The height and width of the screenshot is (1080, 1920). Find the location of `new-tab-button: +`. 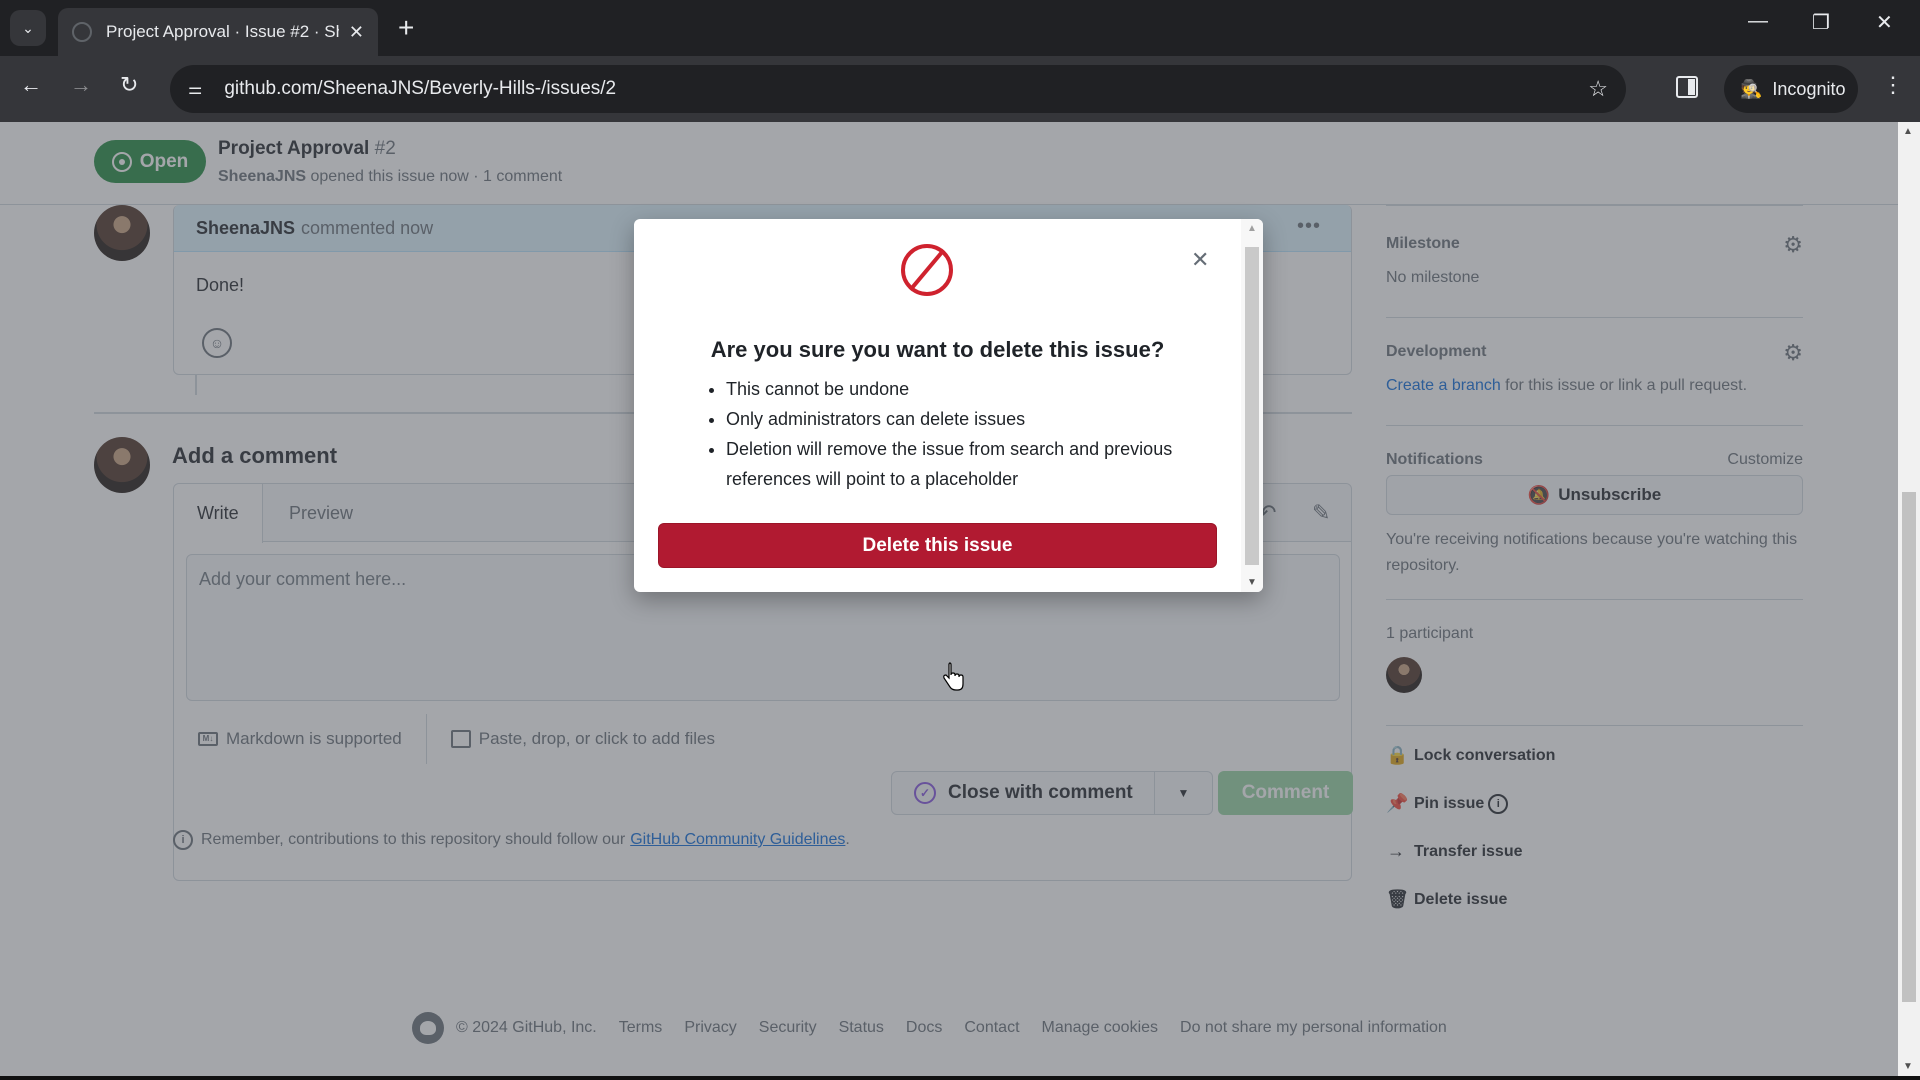

new-tab-button: + is located at coordinates (406, 28).